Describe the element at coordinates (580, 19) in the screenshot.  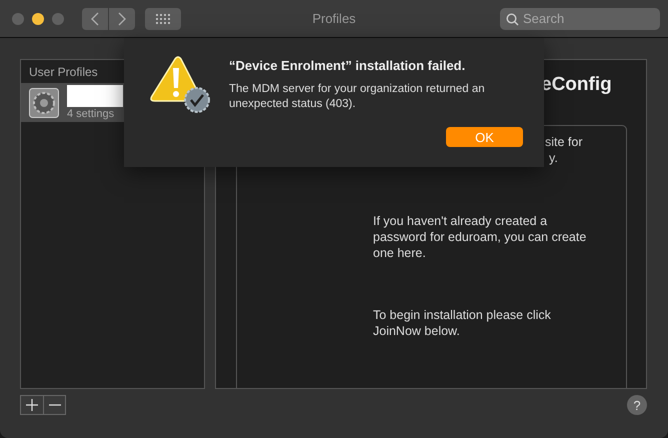
I see `search-field: Search` at that location.